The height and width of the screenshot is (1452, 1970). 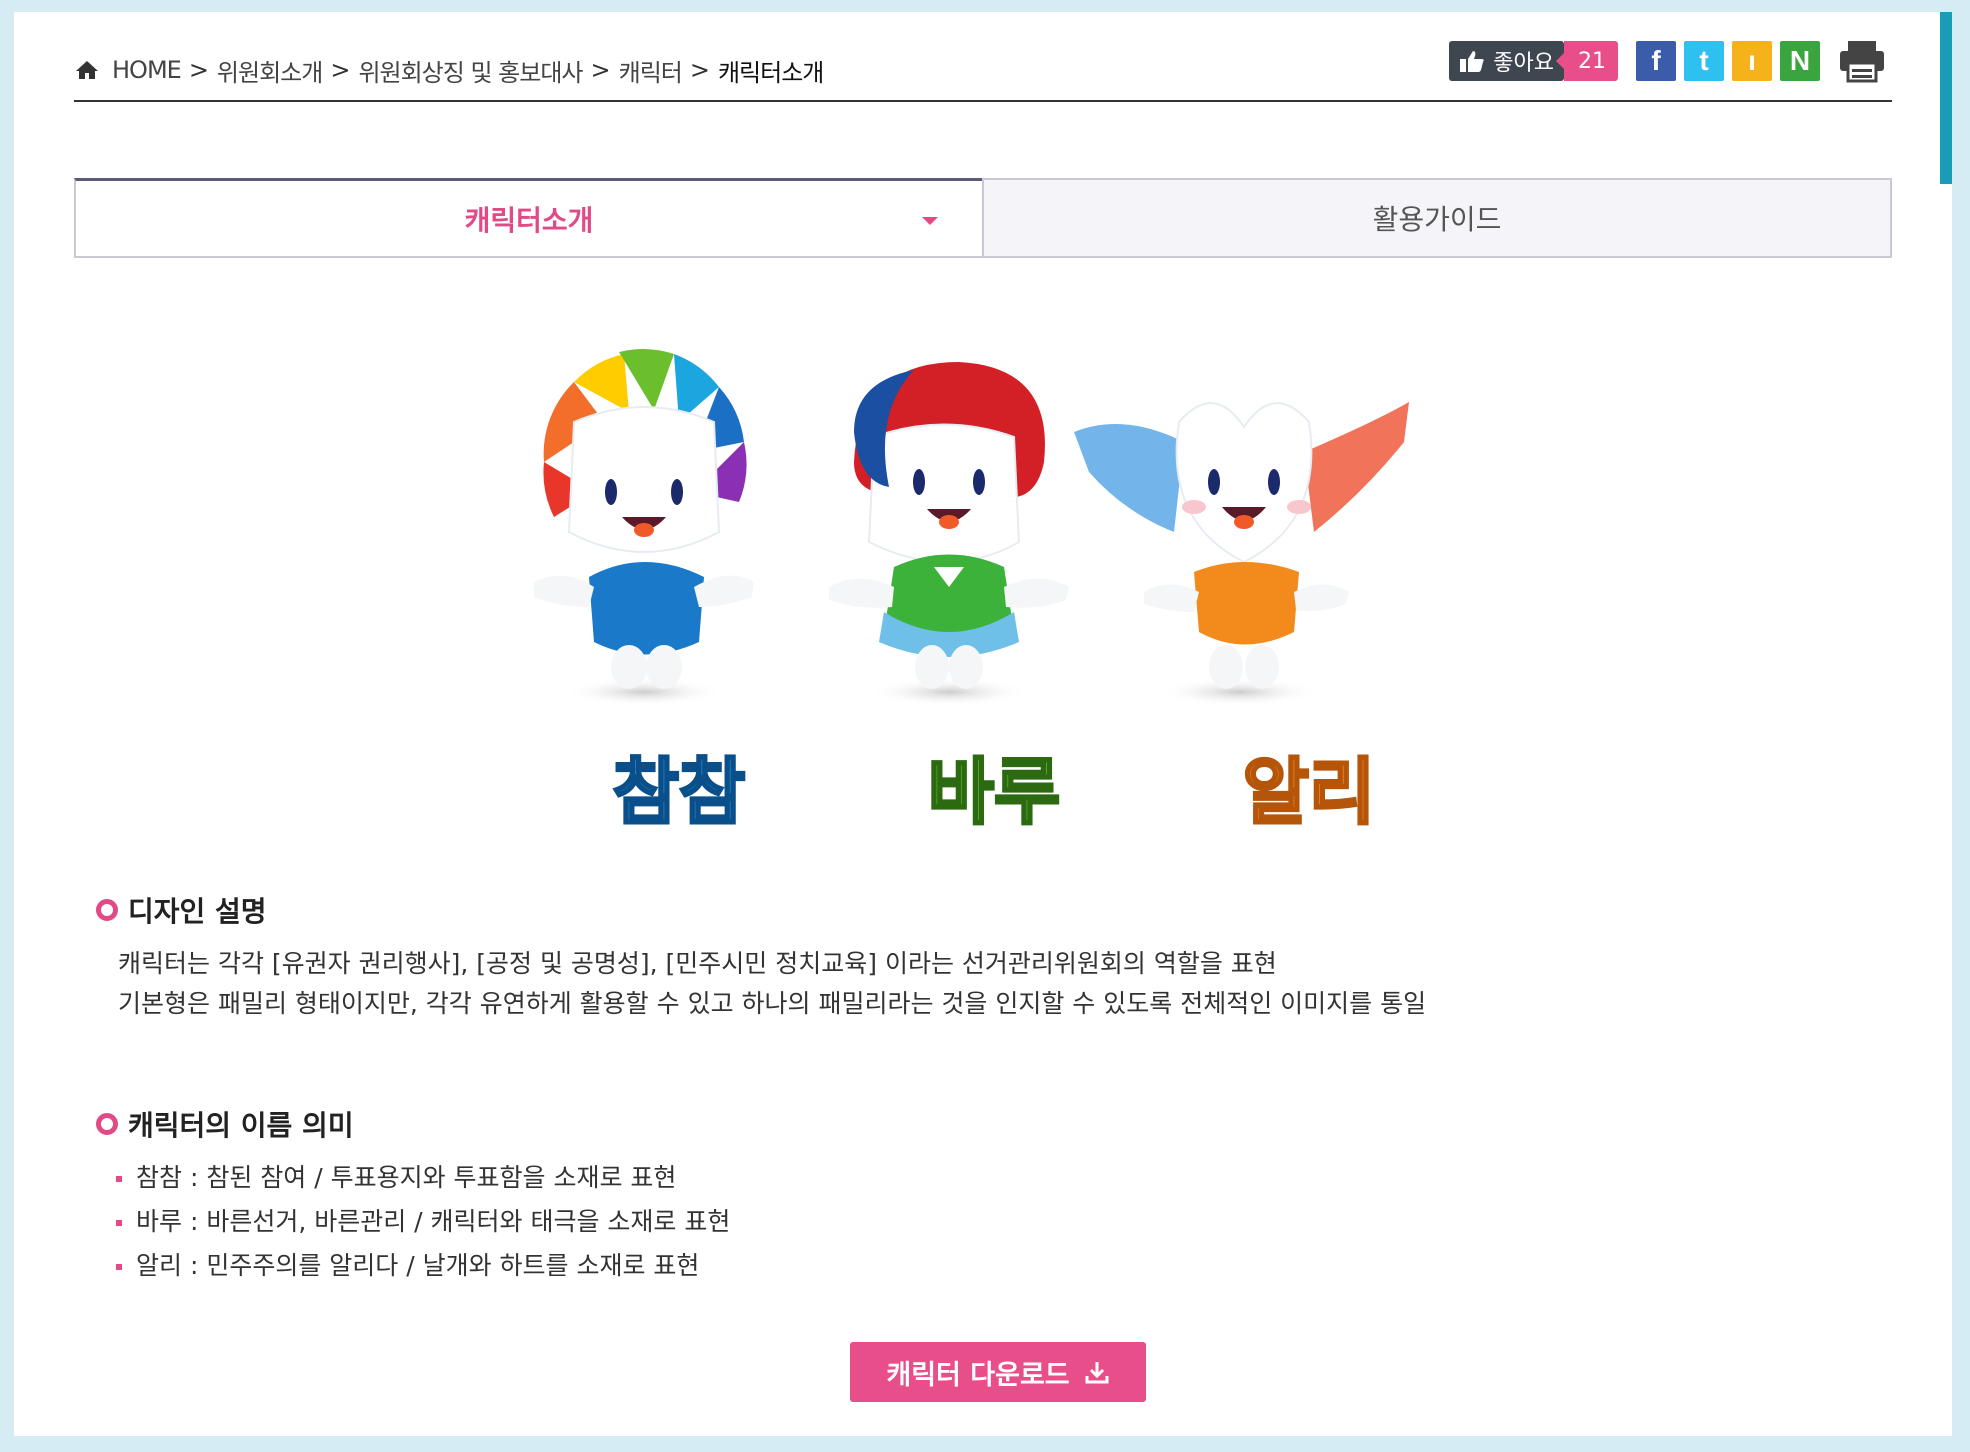 What do you see at coordinates (949, 534) in the screenshot?
I see `baru-character` at bounding box center [949, 534].